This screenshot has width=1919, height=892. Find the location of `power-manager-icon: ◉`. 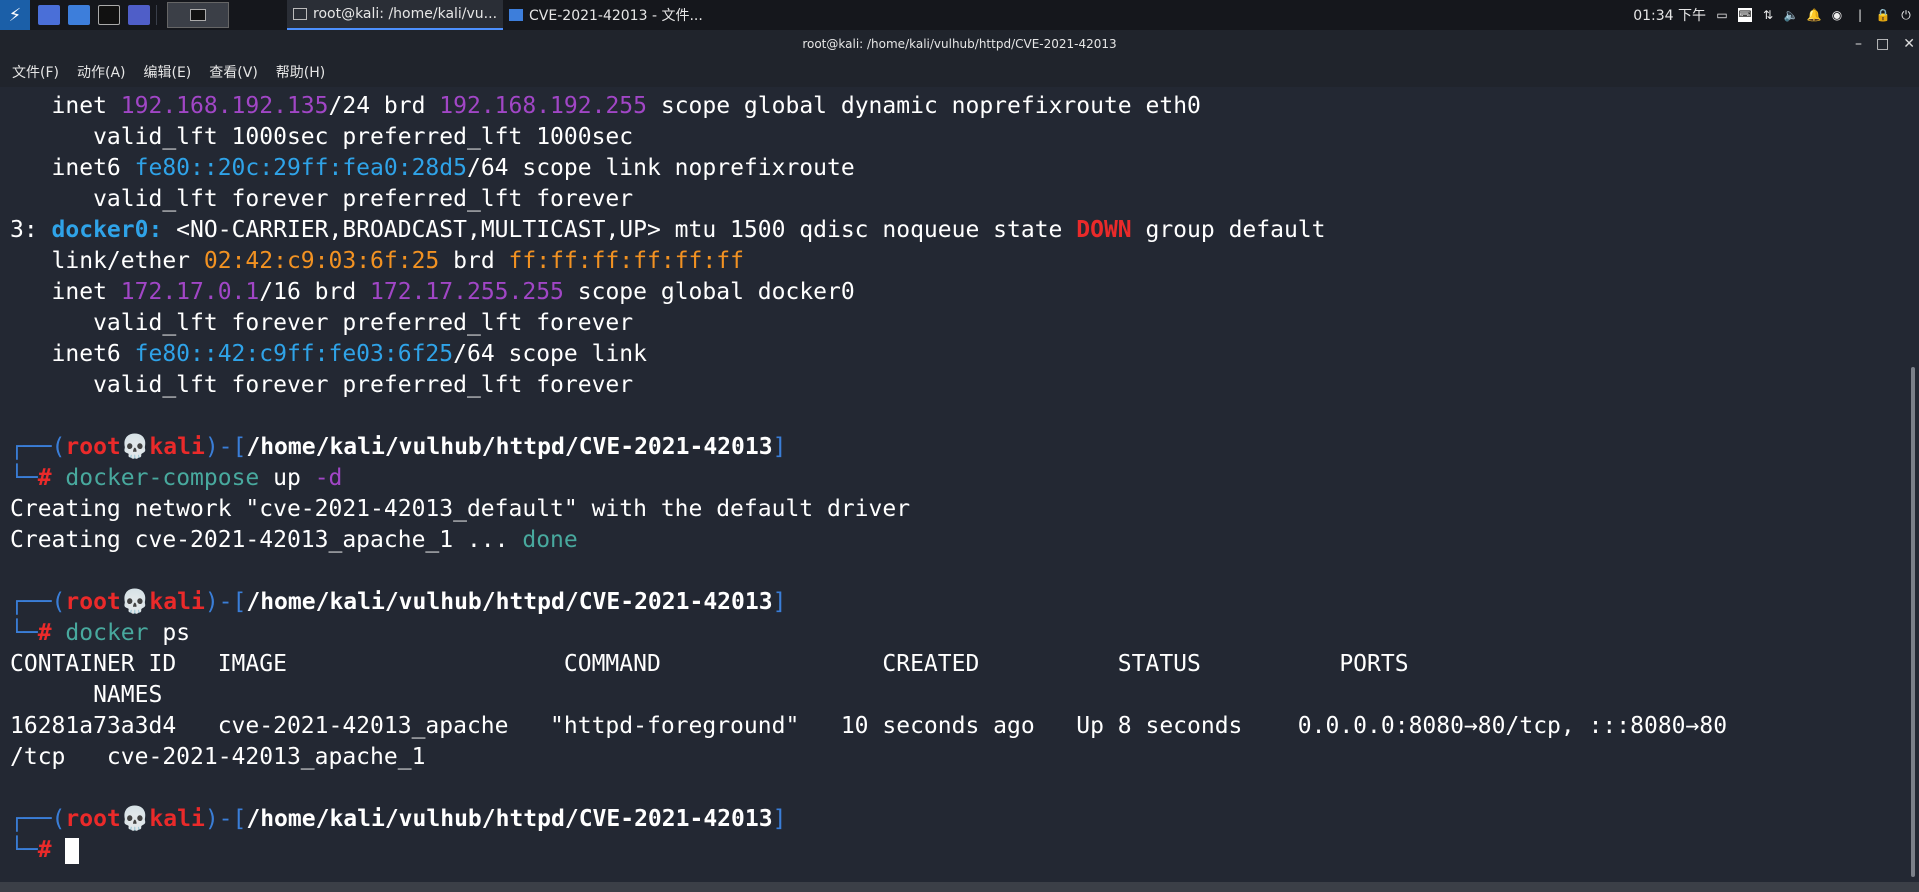

power-manager-icon: ◉ is located at coordinates (1837, 15).